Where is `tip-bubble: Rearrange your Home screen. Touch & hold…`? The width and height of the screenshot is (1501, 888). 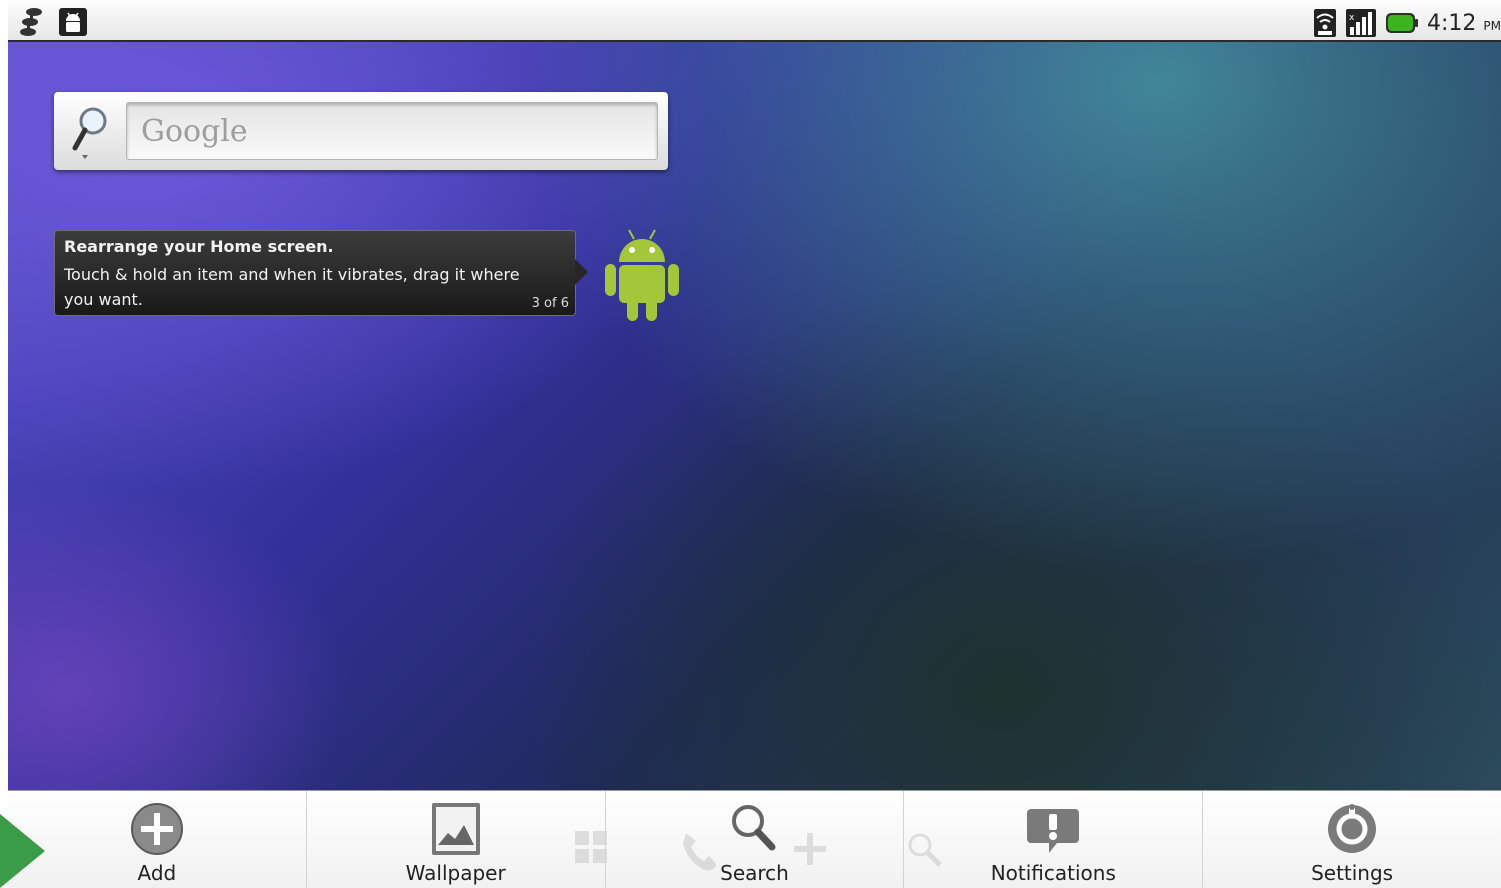 tip-bubble: Rearrange your Home screen. Touch & hold… is located at coordinates (321, 273).